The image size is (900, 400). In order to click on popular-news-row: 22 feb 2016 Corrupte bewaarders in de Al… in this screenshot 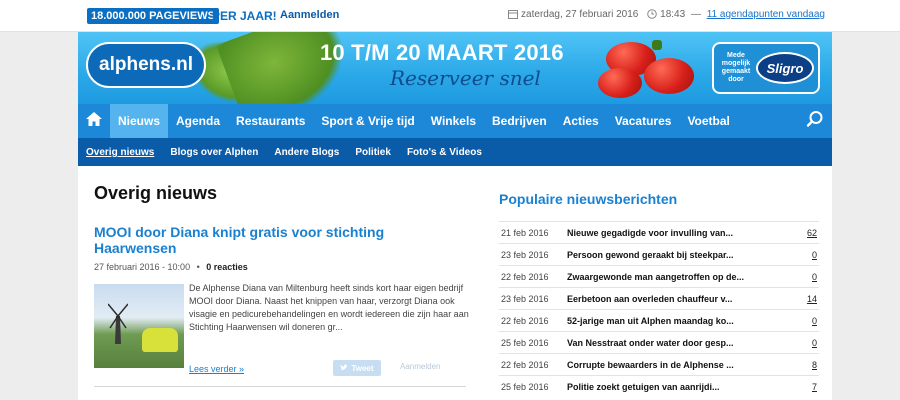, I will do `click(659, 364)`.